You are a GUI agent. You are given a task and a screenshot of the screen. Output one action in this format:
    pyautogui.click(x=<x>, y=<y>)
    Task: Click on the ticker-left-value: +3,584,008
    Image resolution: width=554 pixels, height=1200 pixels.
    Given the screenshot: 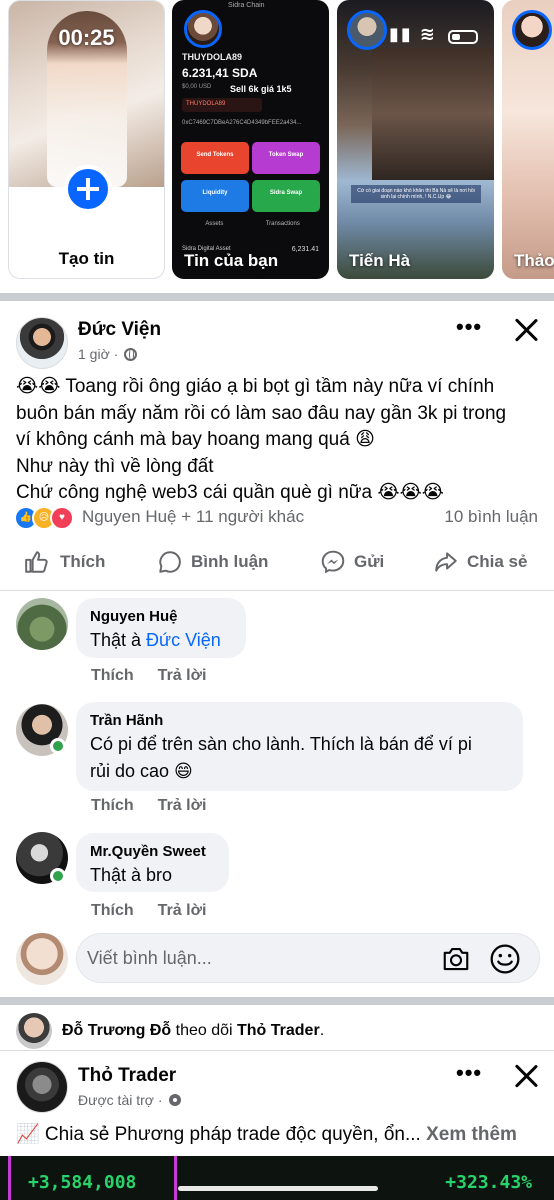 What is the action you would take?
    pyautogui.click(x=82, y=1182)
    